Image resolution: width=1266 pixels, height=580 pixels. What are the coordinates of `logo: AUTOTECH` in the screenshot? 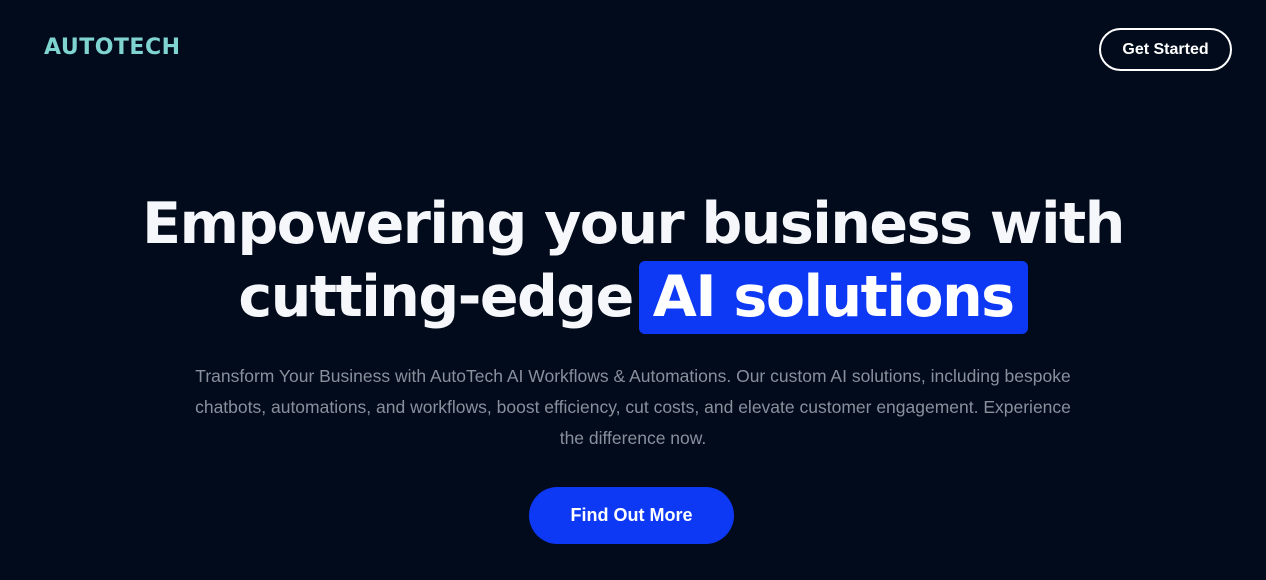 It's located at (112, 48).